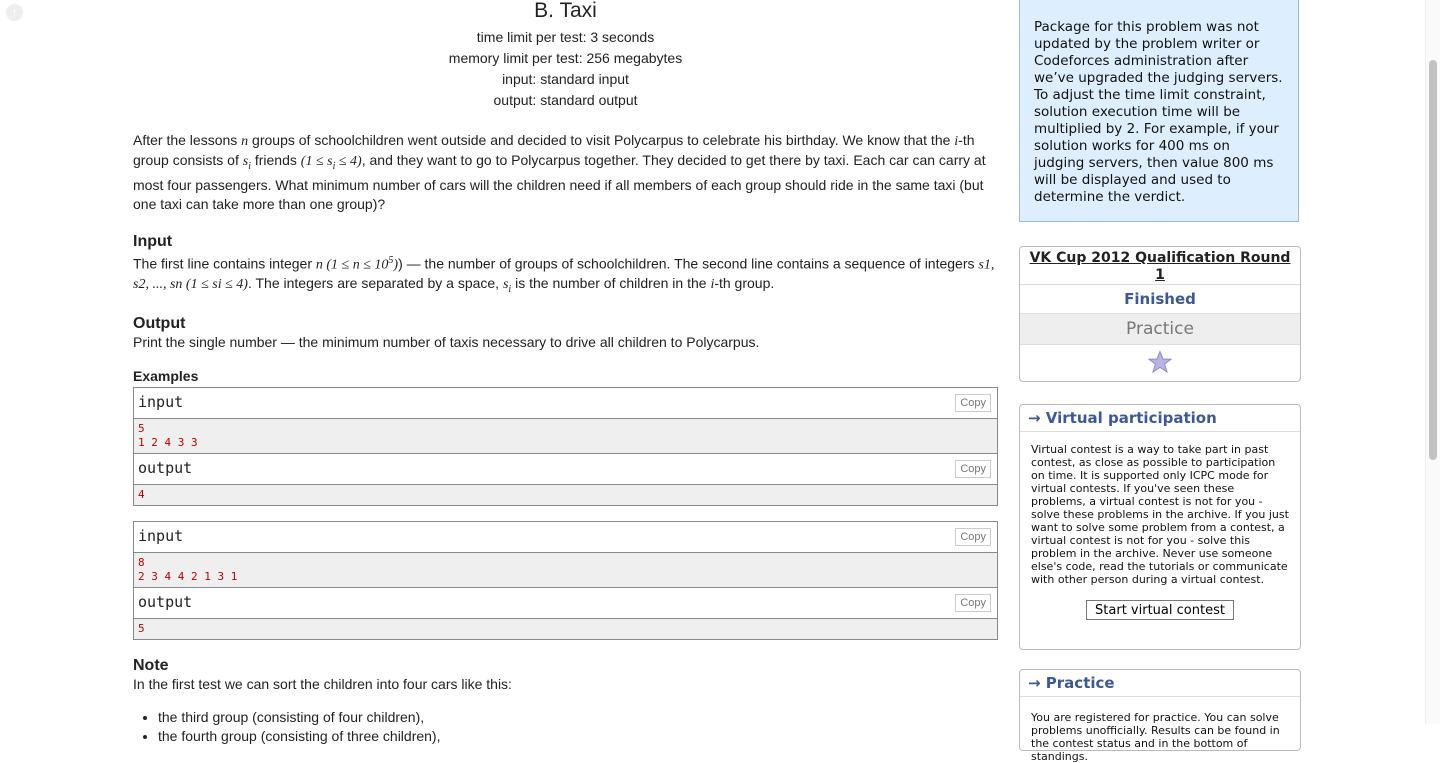  I want to click on example-1: input Copy 5 1 2 4 3 3 output Copy 4, so click(565, 447).